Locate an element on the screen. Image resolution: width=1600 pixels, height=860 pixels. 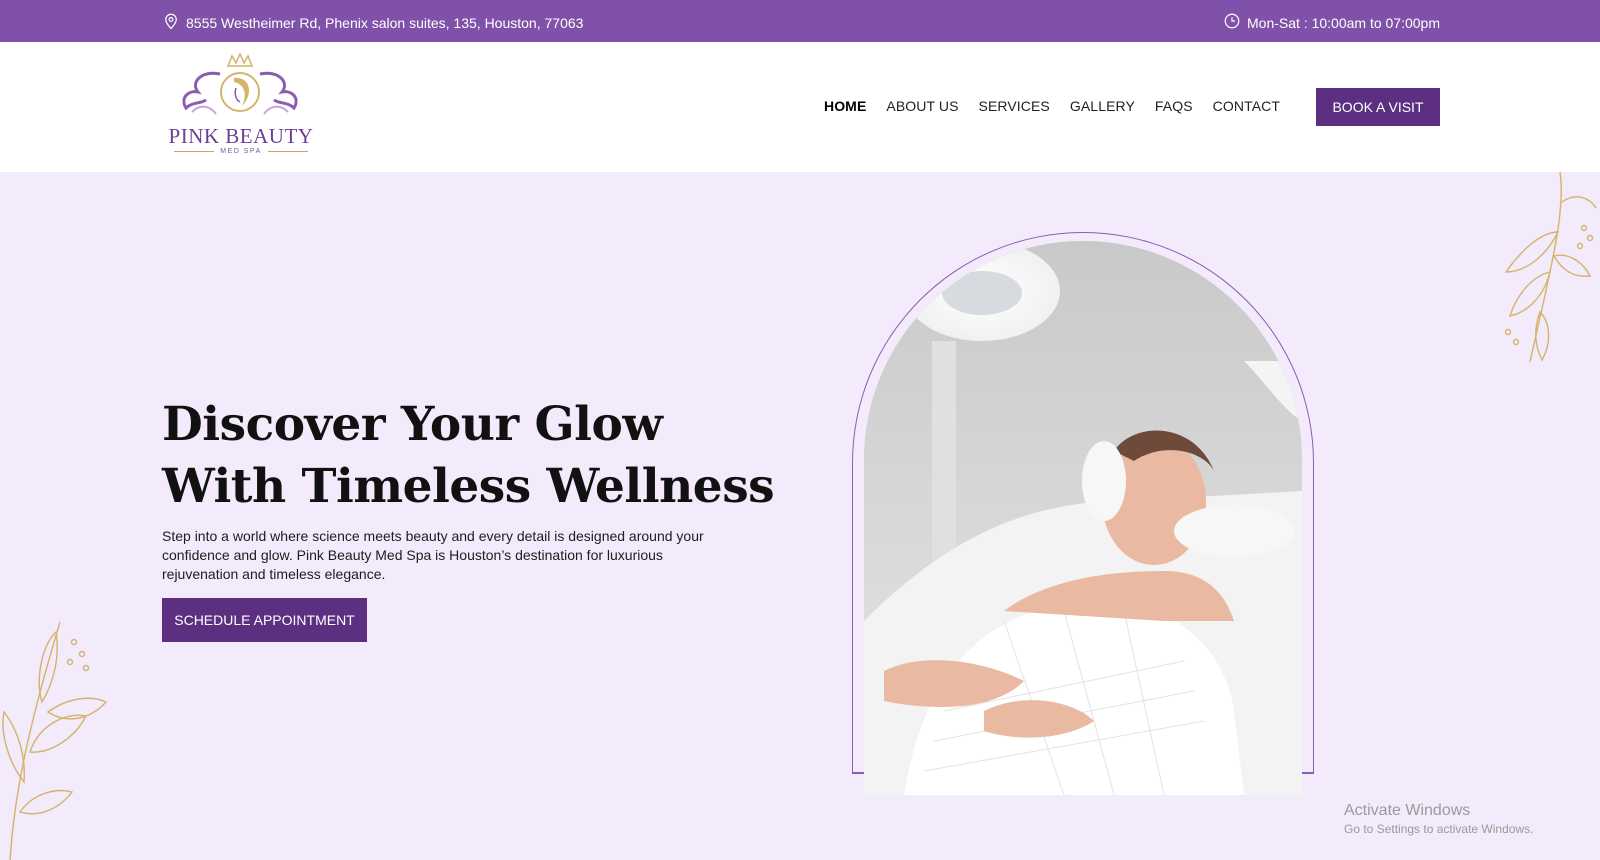
hero-title-line-1: Discover Your Glow is located at coordinates (412, 424).